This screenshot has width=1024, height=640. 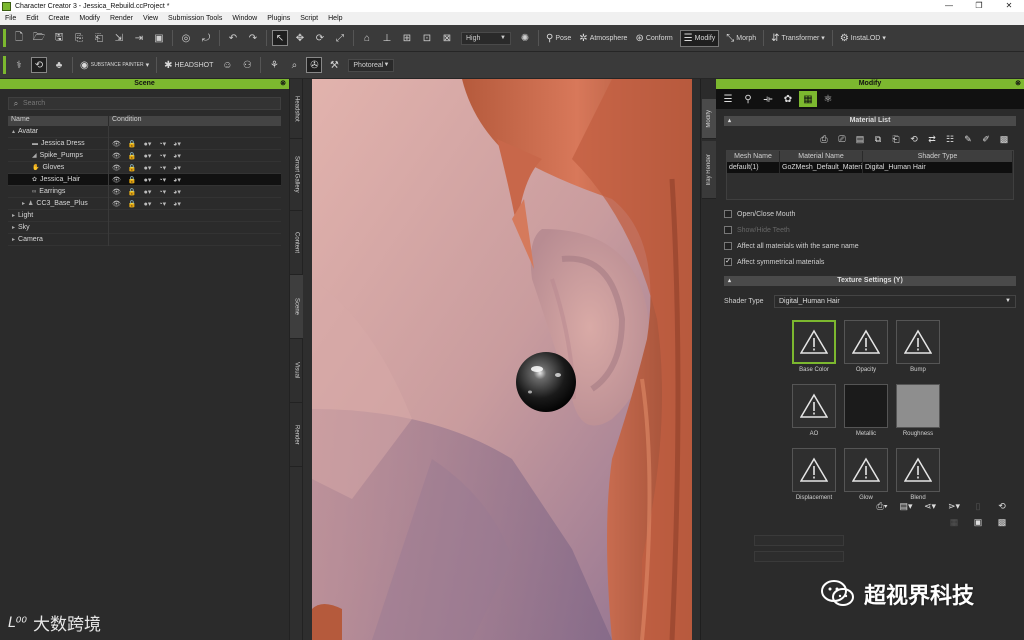 I want to click on picker-icon: ✎, so click(x=968, y=139).